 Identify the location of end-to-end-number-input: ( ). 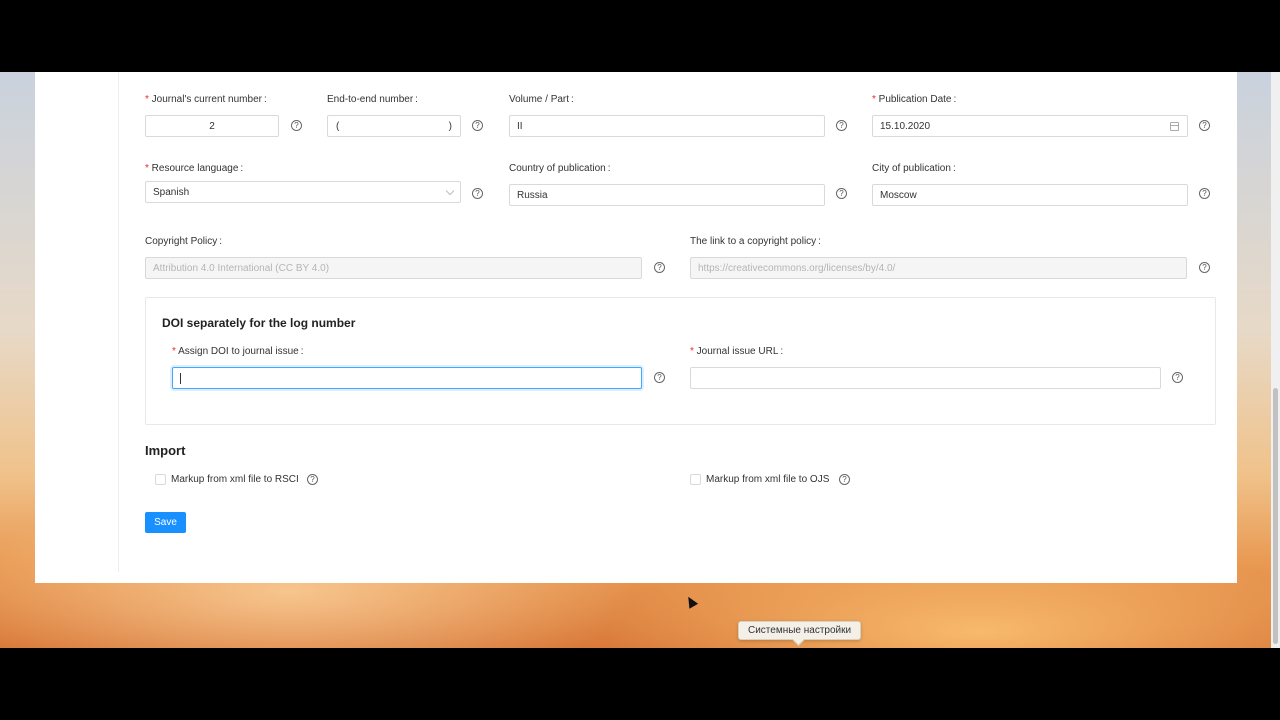
(394, 126).